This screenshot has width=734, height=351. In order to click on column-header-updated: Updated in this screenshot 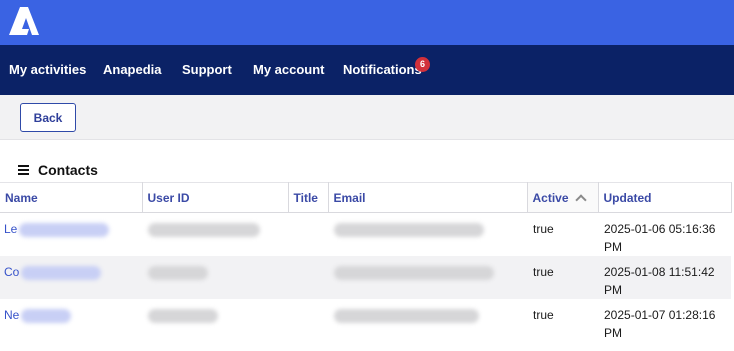, I will do `click(665, 197)`.